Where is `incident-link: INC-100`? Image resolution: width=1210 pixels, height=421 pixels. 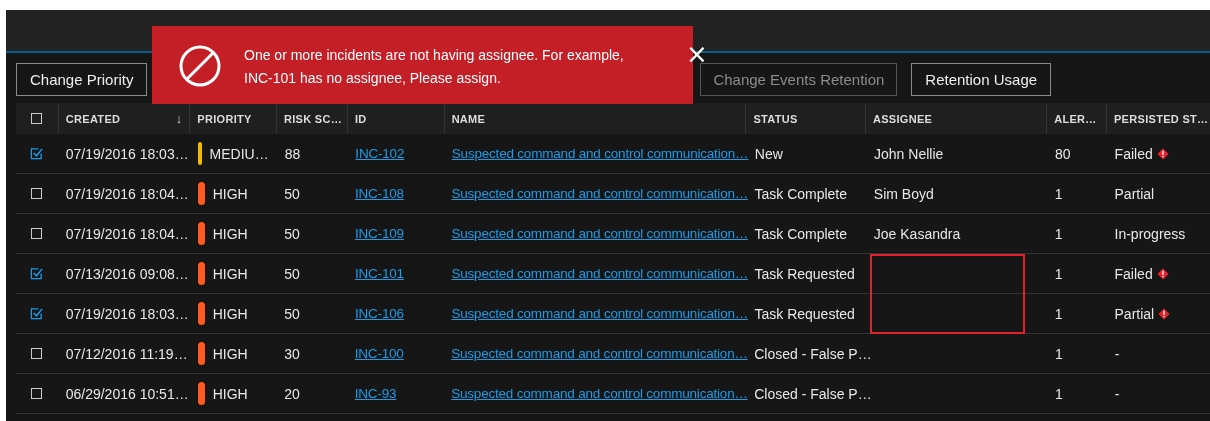
incident-link: INC-100 is located at coordinates (379, 353).